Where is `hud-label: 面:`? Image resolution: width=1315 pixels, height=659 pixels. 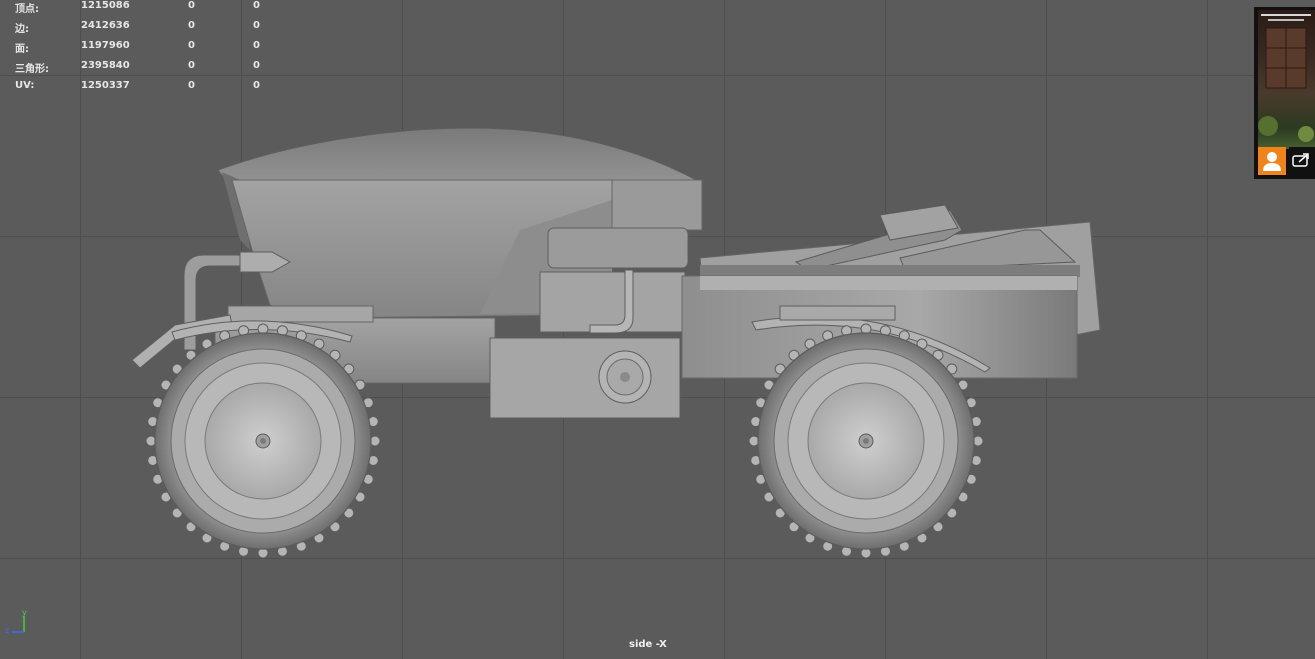
hud-label: 面: is located at coordinates (22, 49).